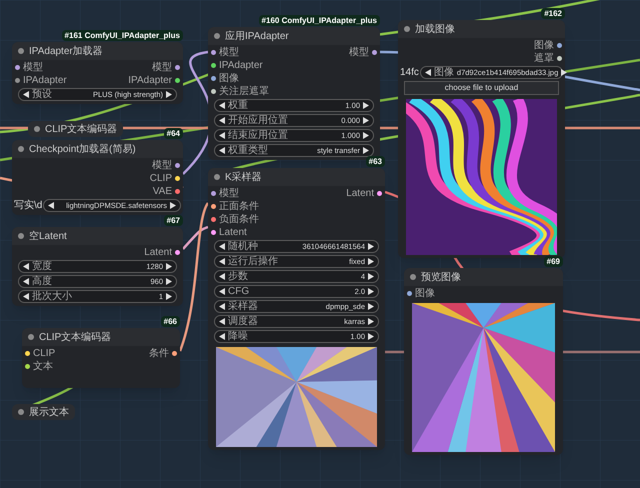 The width and height of the screenshot is (640, 488). Describe the element at coordinates (66, 51) in the screenshot. I see `node-title: IPAdapter加载器` at that location.